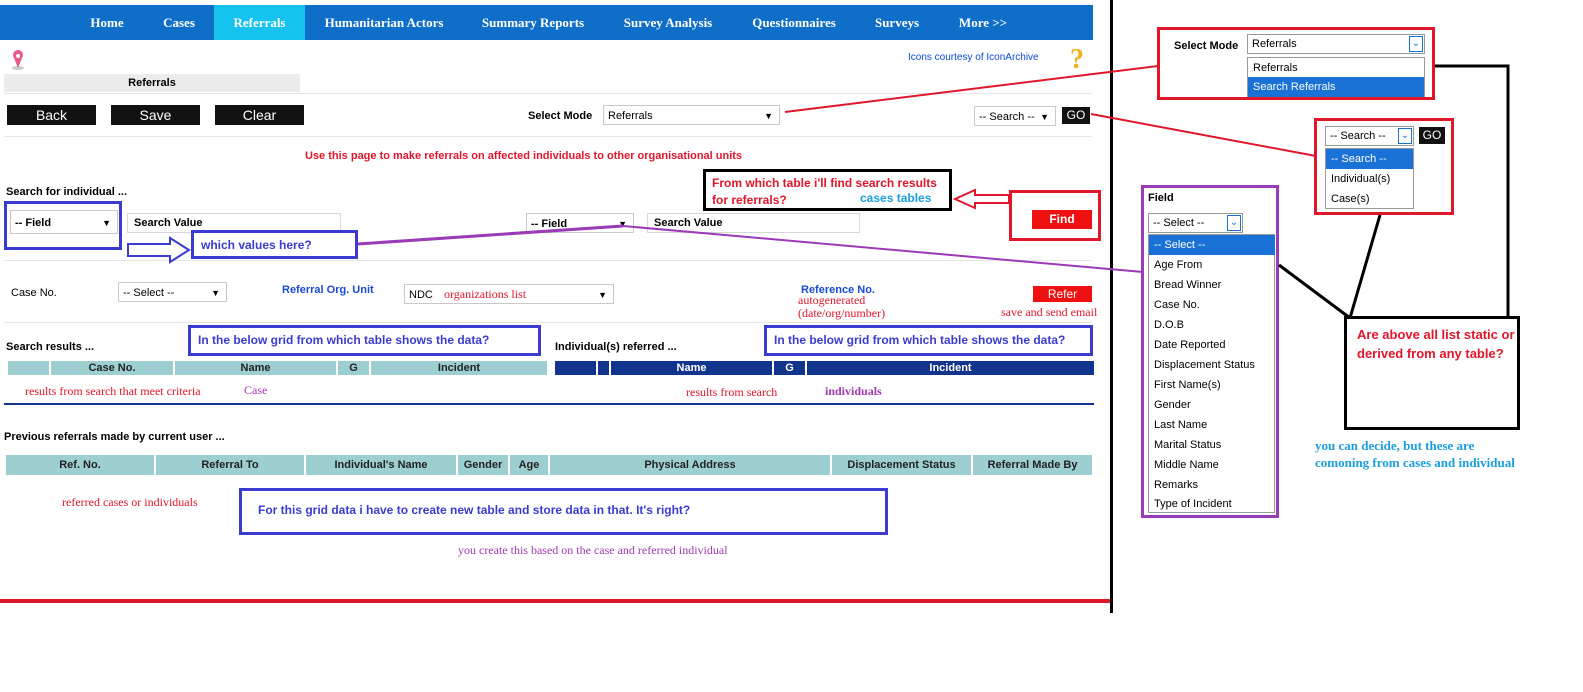  Describe the element at coordinates (51, 115) in the screenshot. I see `back-button: Back` at that location.